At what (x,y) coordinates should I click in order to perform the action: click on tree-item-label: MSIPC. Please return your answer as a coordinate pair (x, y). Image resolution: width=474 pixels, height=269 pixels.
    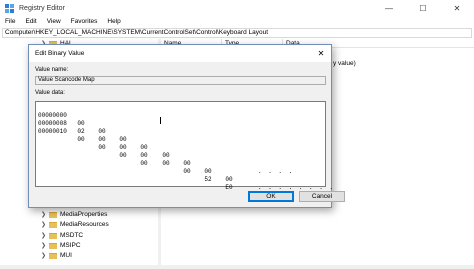
    Looking at the image, I should click on (70, 245).